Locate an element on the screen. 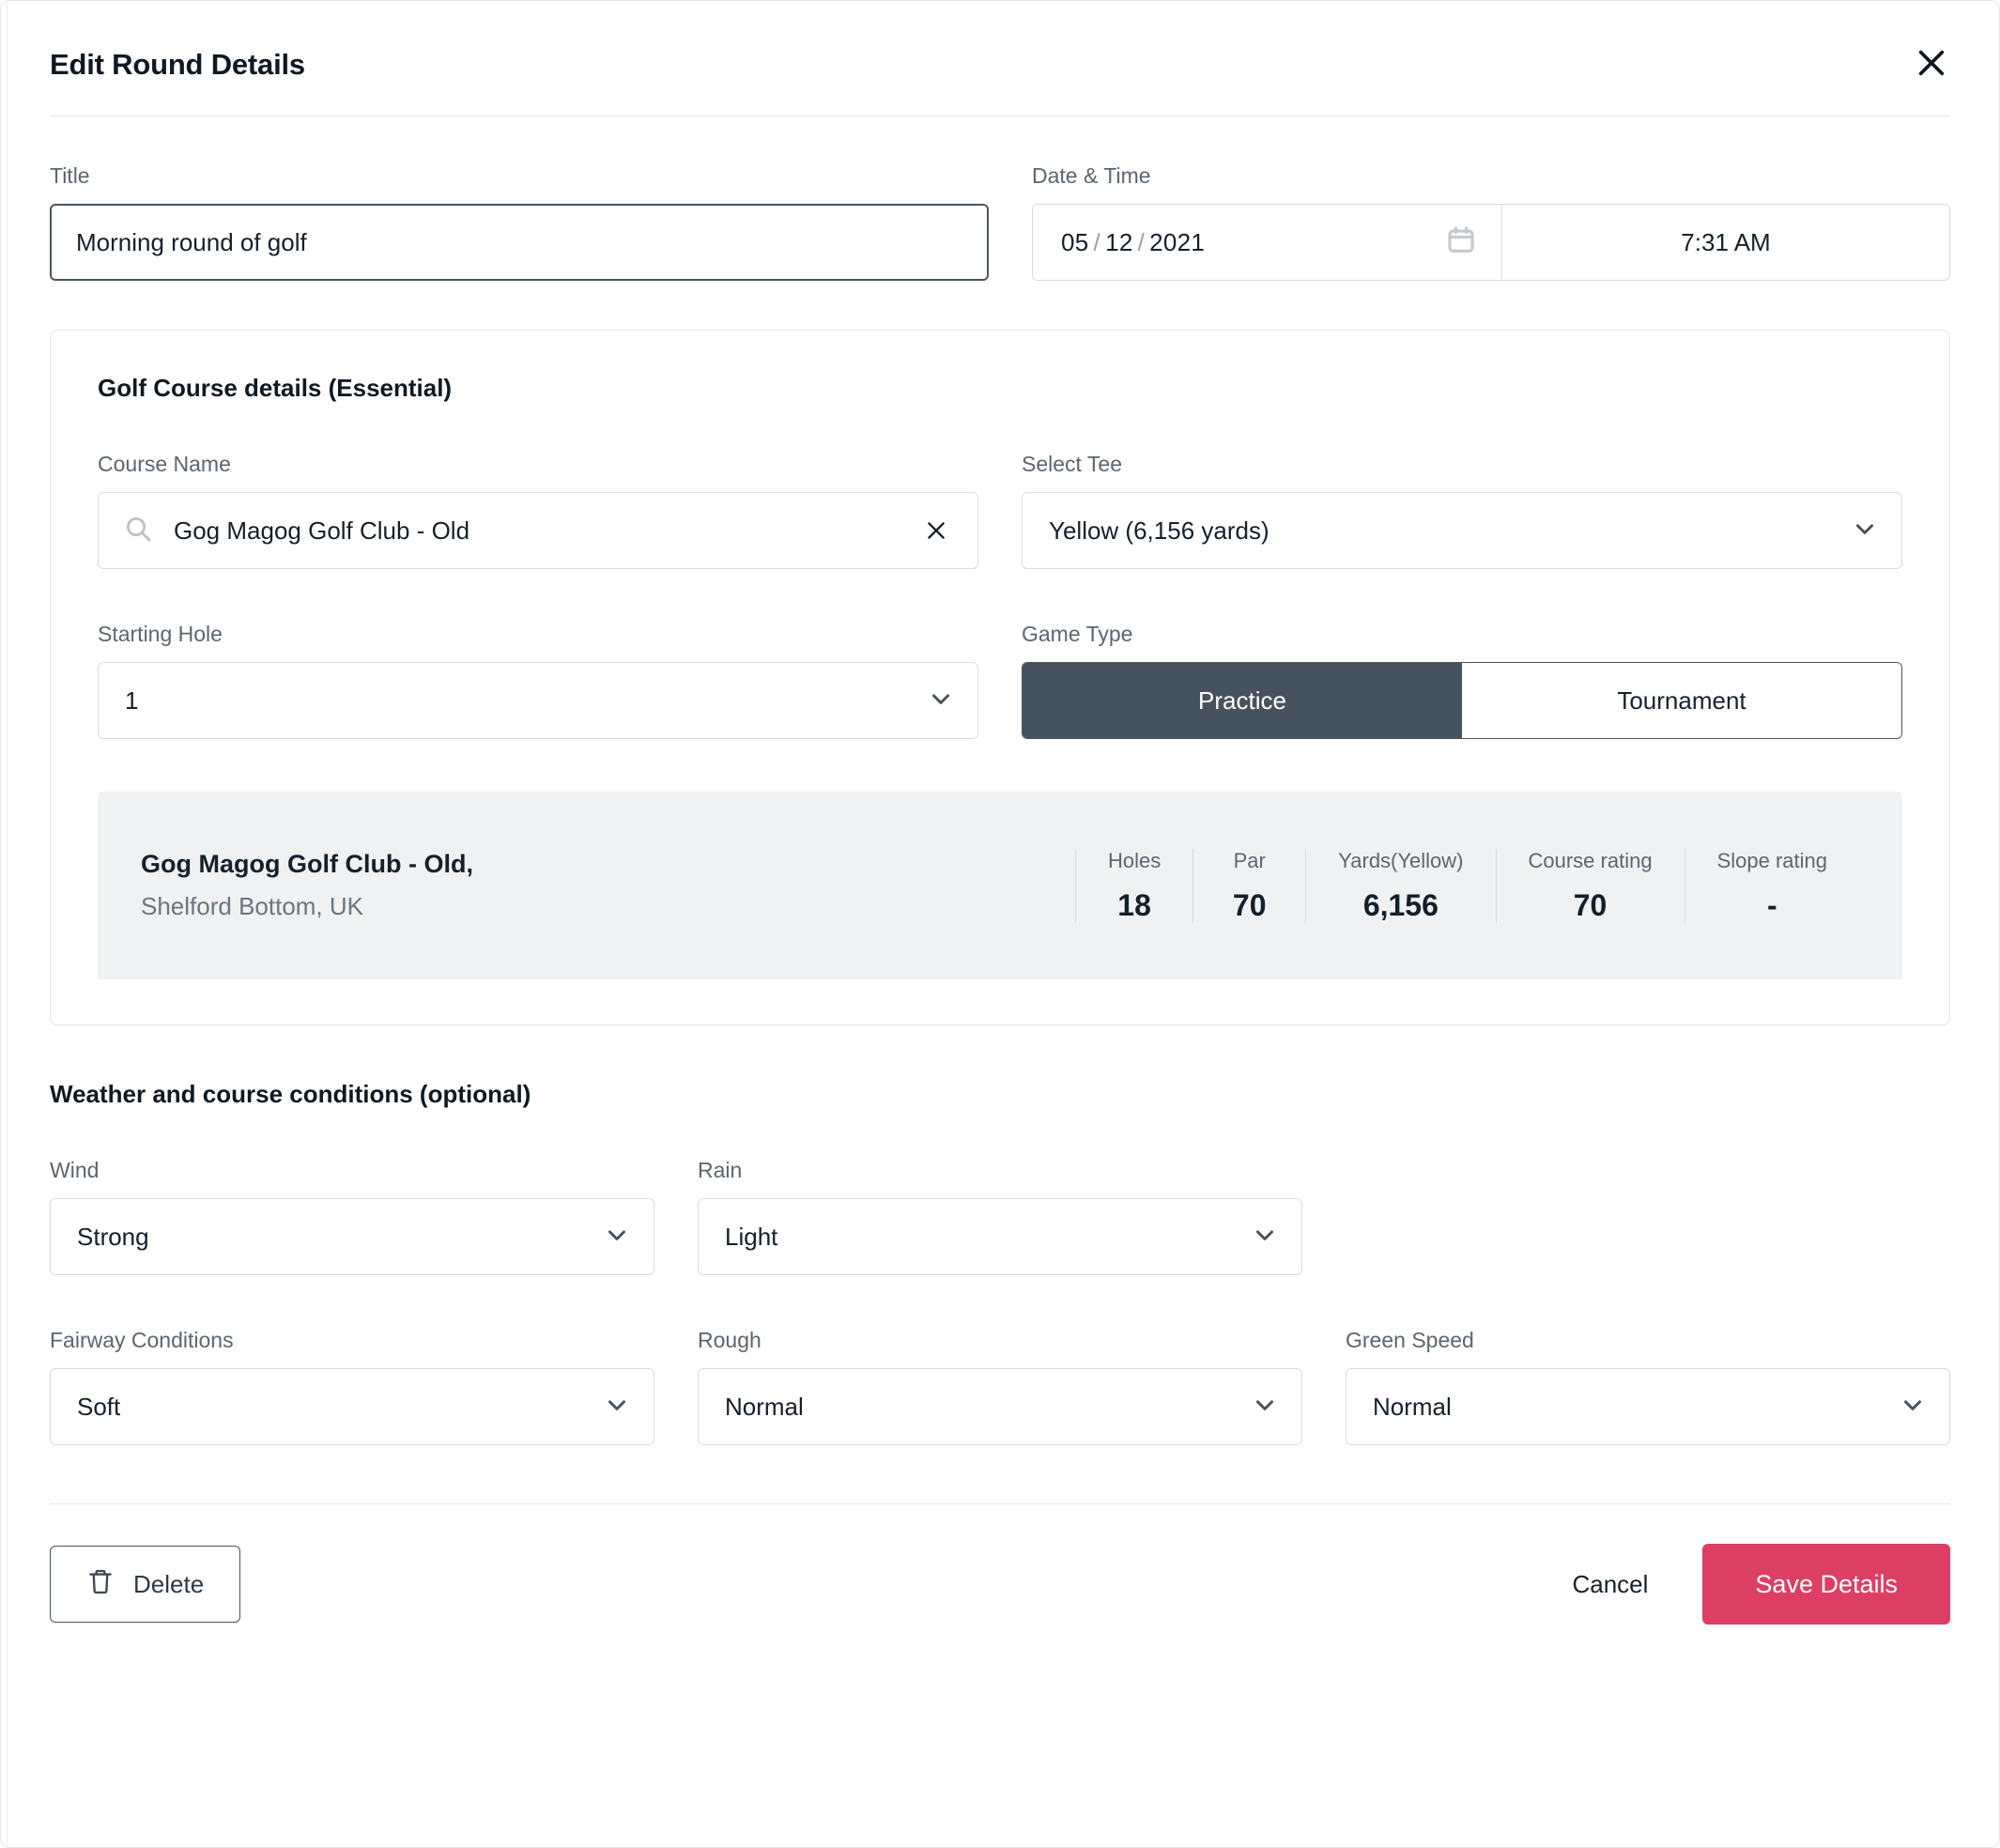 This screenshot has height=1848, width=2000. game-type-option-tournament: Tournament is located at coordinates (1681, 700).